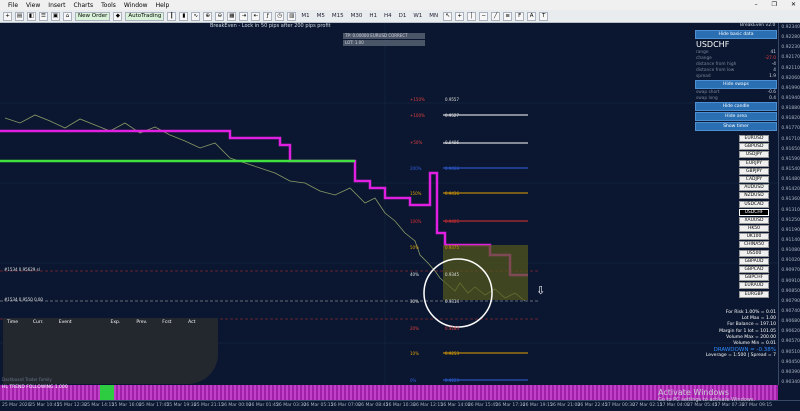 The width and height of the screenshot is (800, 411). What do you see at coordinates (118, 16) in the screenshot?
I see `metaeditor-icon: ◆` at bounding box center [118, 16].